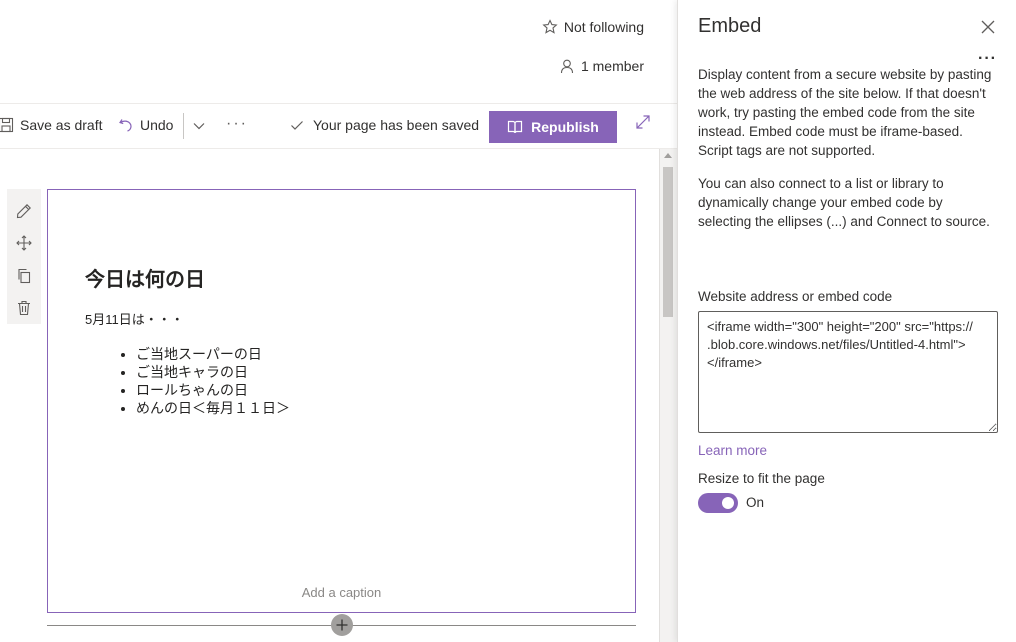 Image resolution: width=1016 pixels, height=642 pixels. Describe the element at coordinates (565, 127) in the screenshot. I see `republish-label: Republish` at that location.